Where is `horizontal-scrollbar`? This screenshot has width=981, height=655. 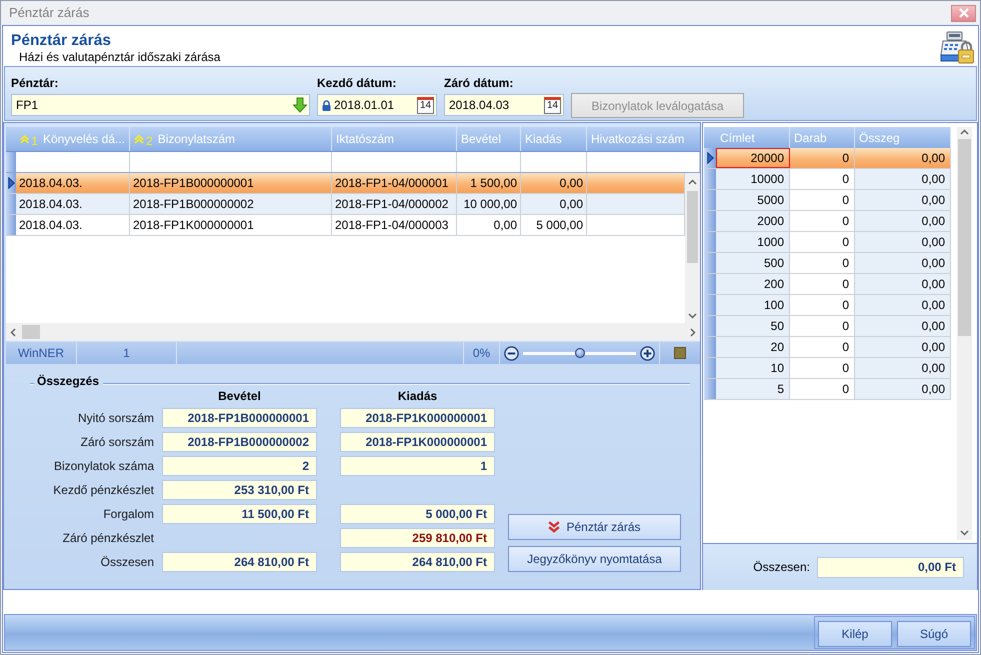
horizontal-scrollbar is located at coordinates (353, 332).